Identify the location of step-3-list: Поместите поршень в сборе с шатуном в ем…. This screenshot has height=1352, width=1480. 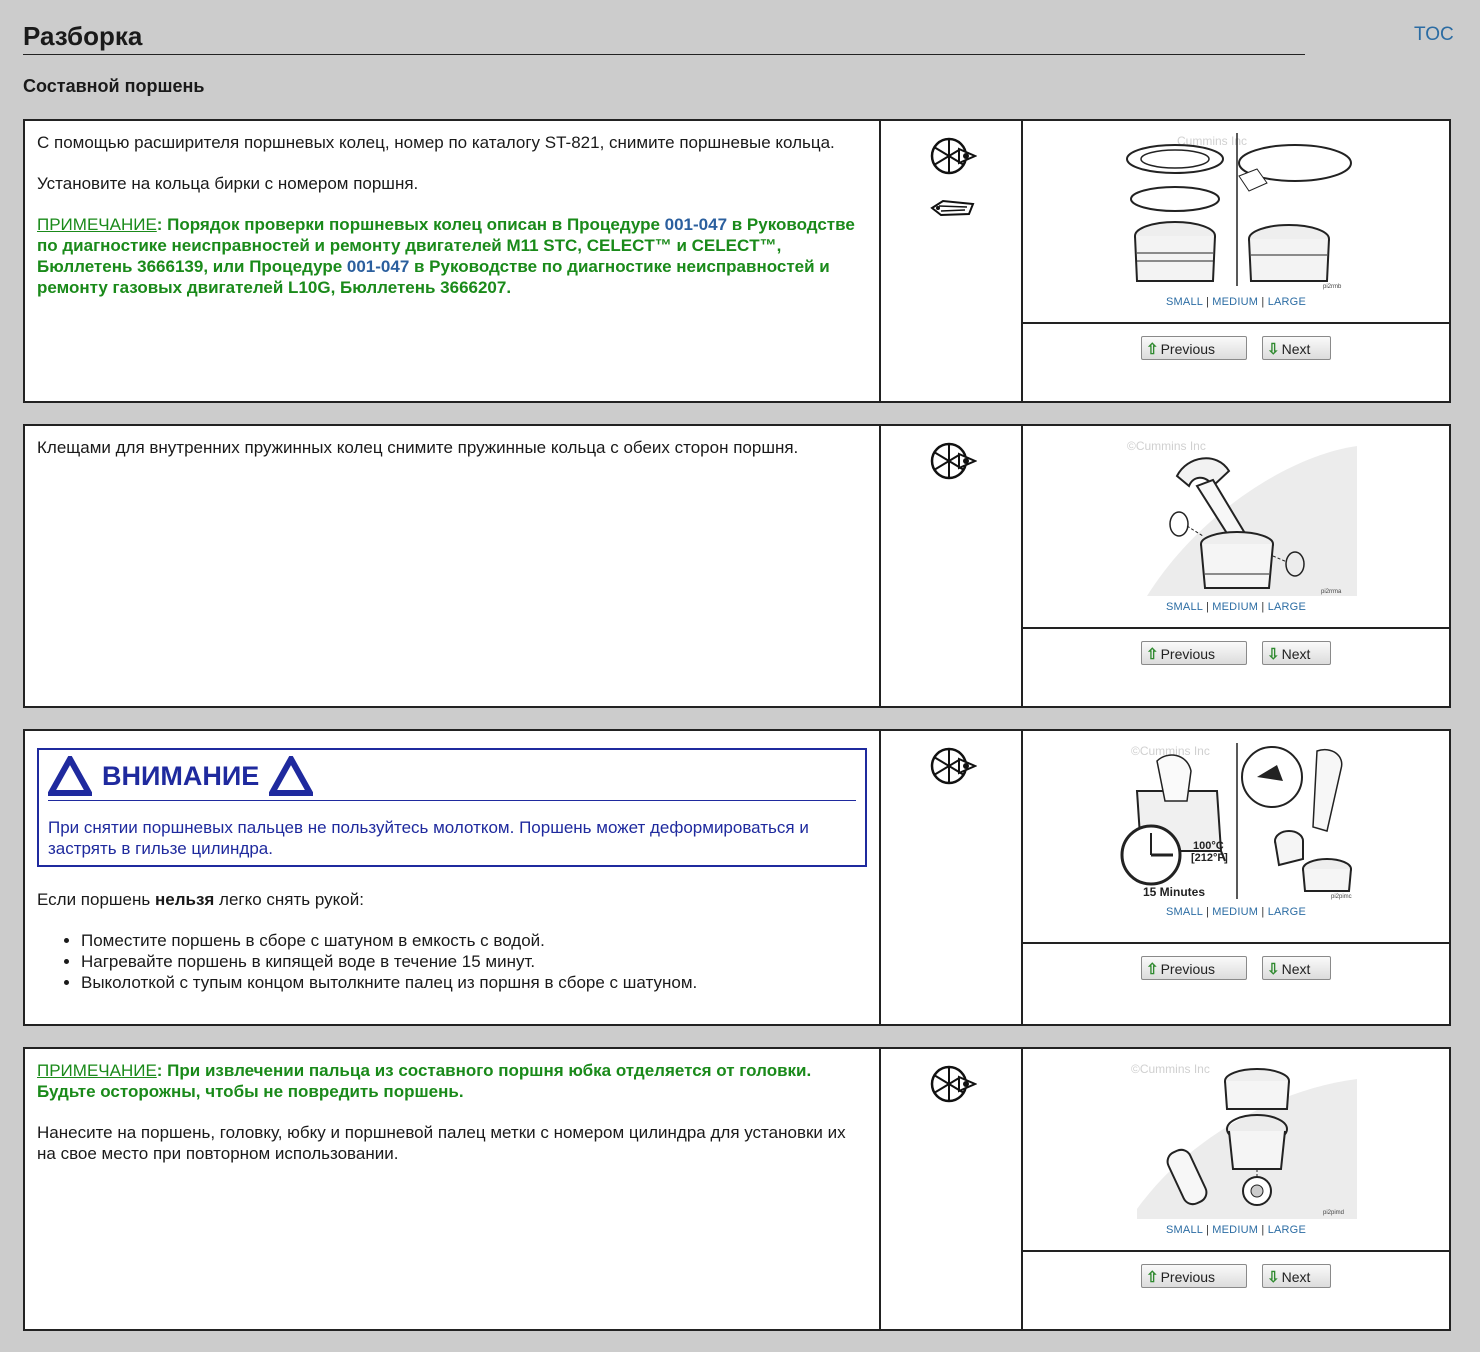
(452, 961).